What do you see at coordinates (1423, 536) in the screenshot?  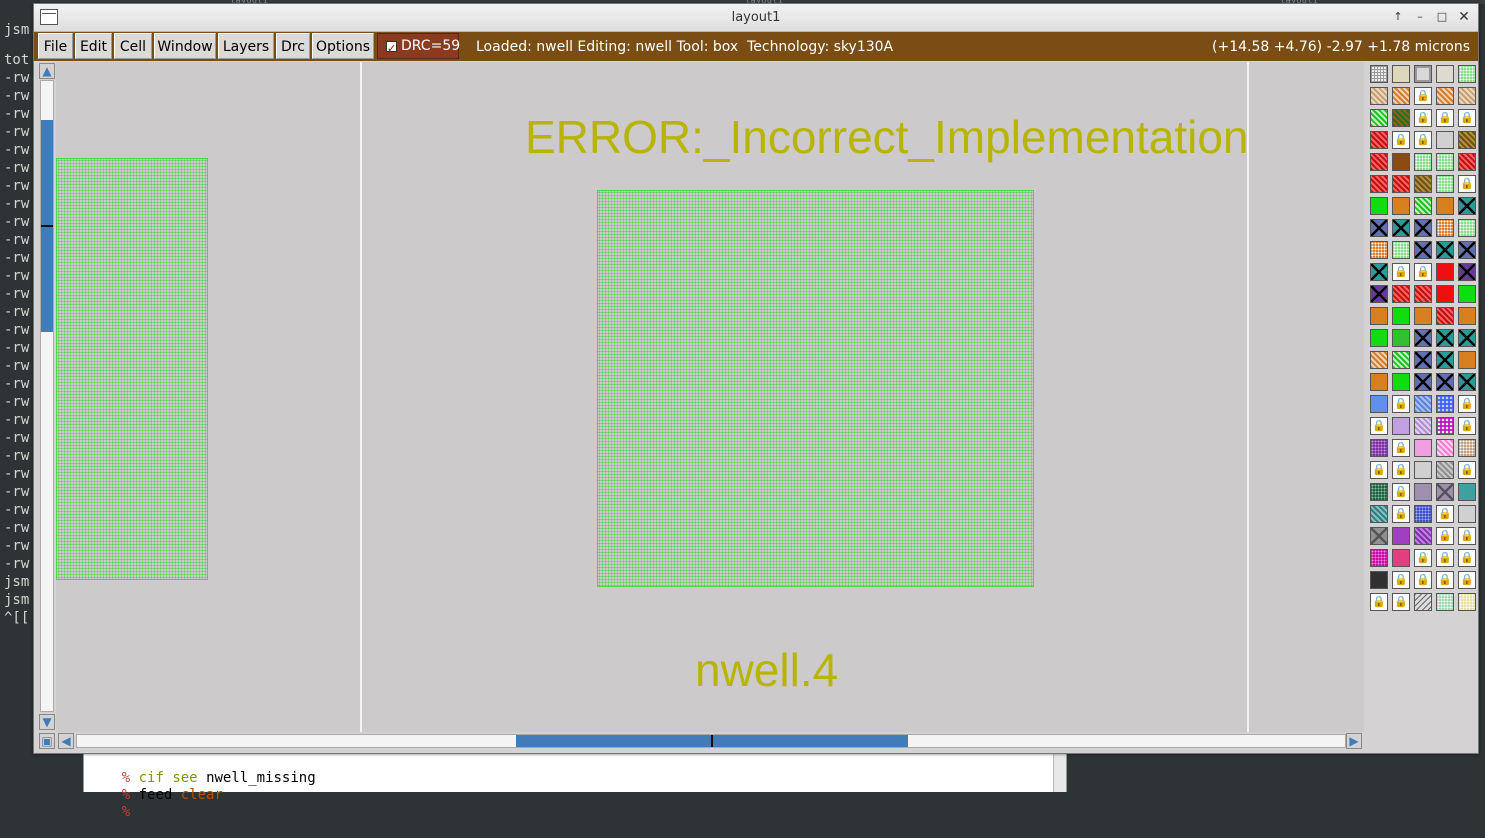 I see `layer-swatch-purple-hatch` at bounding box center [1423, 536].